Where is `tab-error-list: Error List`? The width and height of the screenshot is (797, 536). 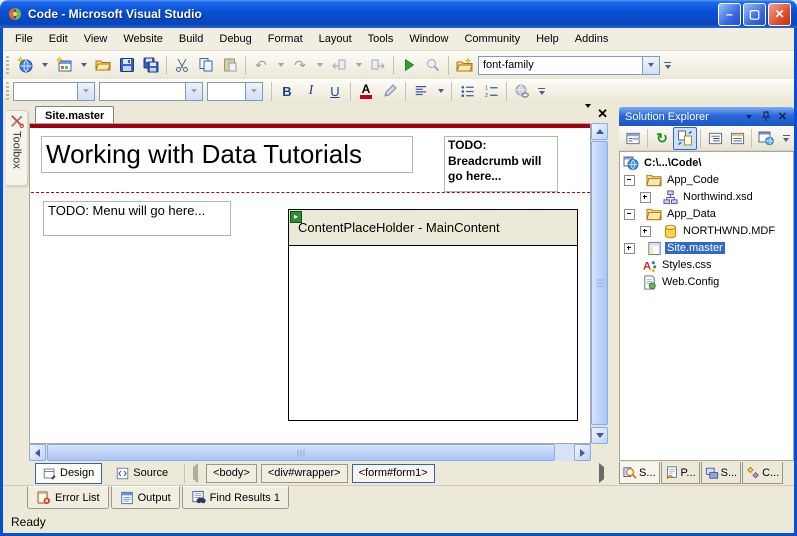 tab-error-list: Error List is located at coordinates (68, 497).